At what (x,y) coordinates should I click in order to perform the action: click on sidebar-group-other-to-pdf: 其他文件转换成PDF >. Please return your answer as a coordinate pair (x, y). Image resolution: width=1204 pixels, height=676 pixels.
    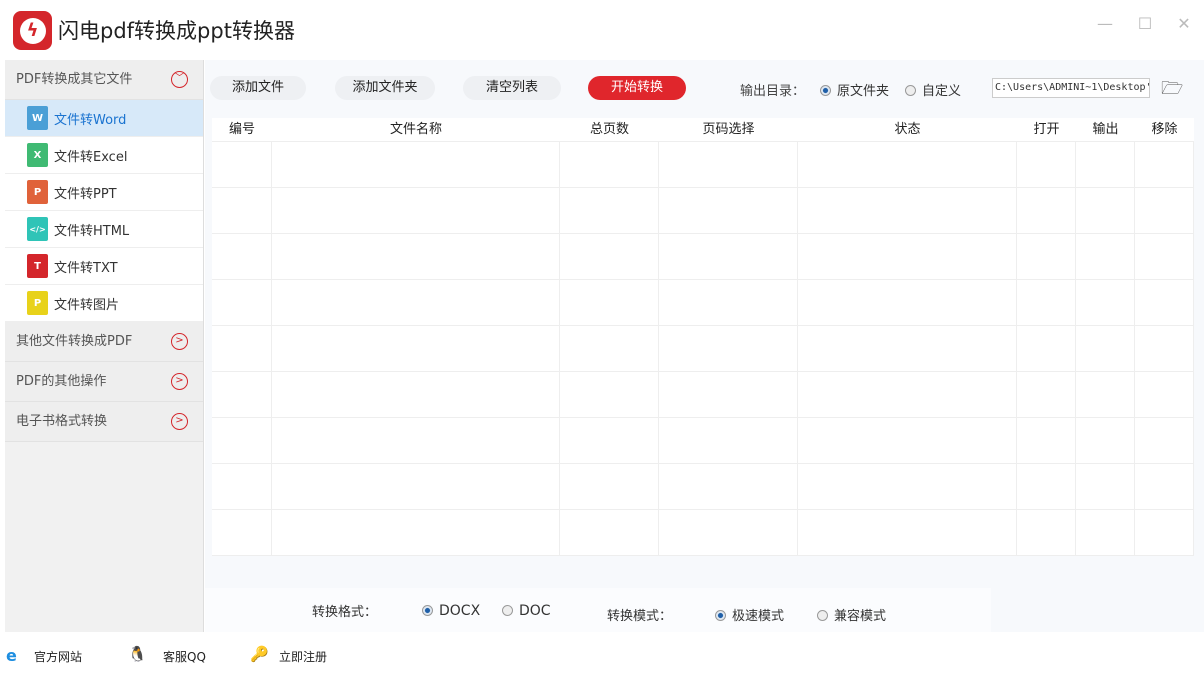
    Looking at the image, I should click on (104, 342).